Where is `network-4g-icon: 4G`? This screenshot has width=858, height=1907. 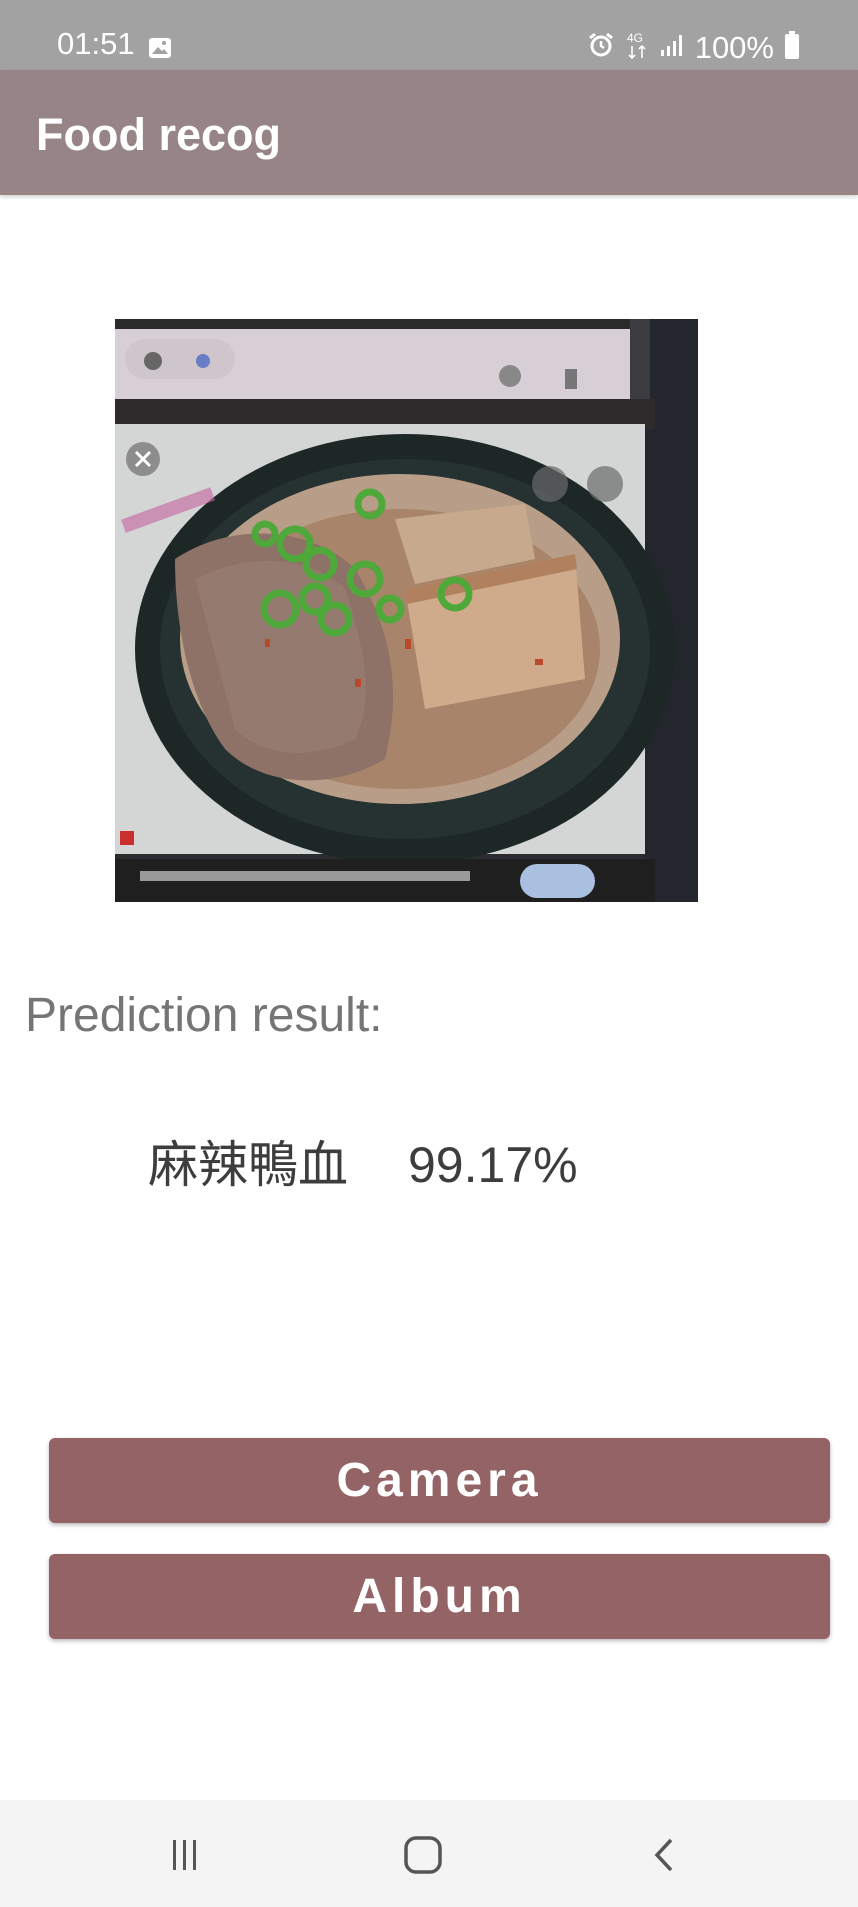 network-4g-icon: 4G is located at coordinates (637, 47).